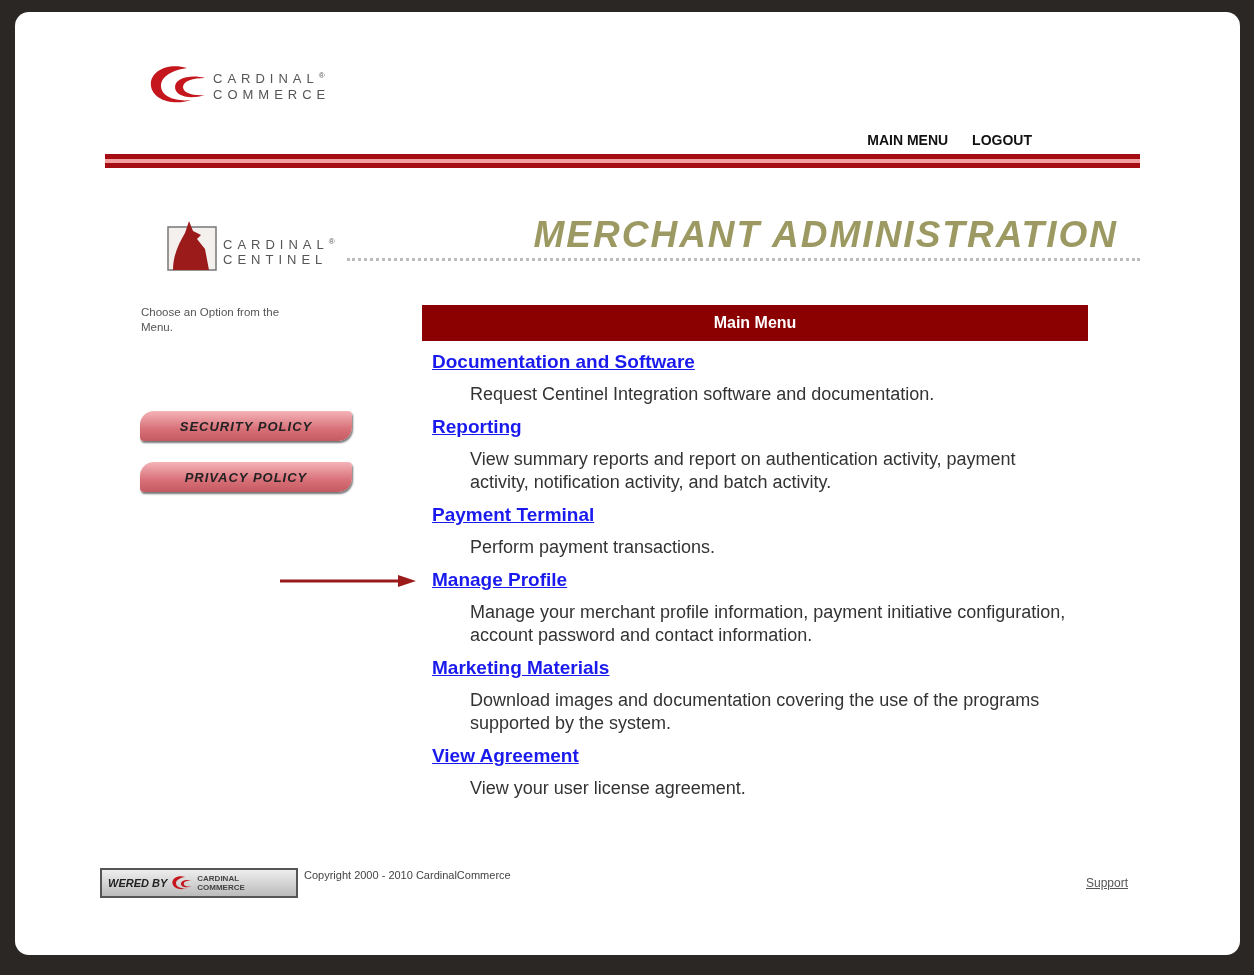 The height and width of the screenshot is (975, 1254). What do you see at coordinates (608, 788) in the screenshot?
I see `menu-description: View your user license agreement.` at bounding box center [608, 788].